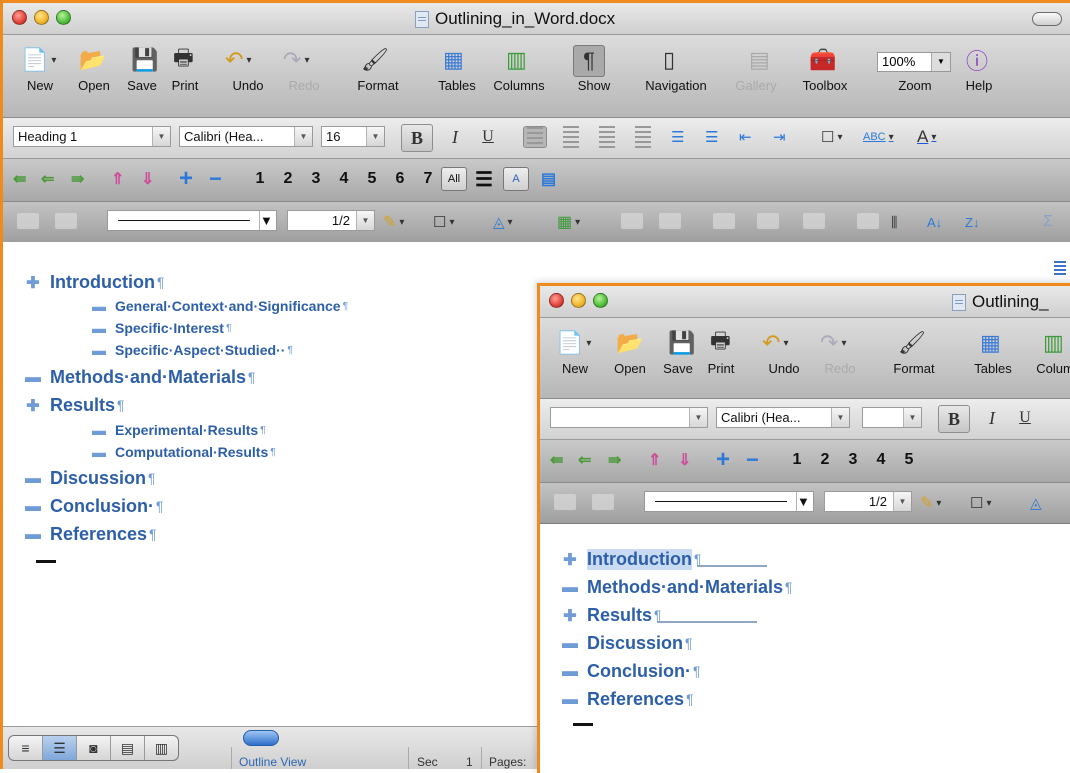 The width and height of the screenshot is (1070, 773). I want to click on new-button: 📄 ▾, so click(573, 343).